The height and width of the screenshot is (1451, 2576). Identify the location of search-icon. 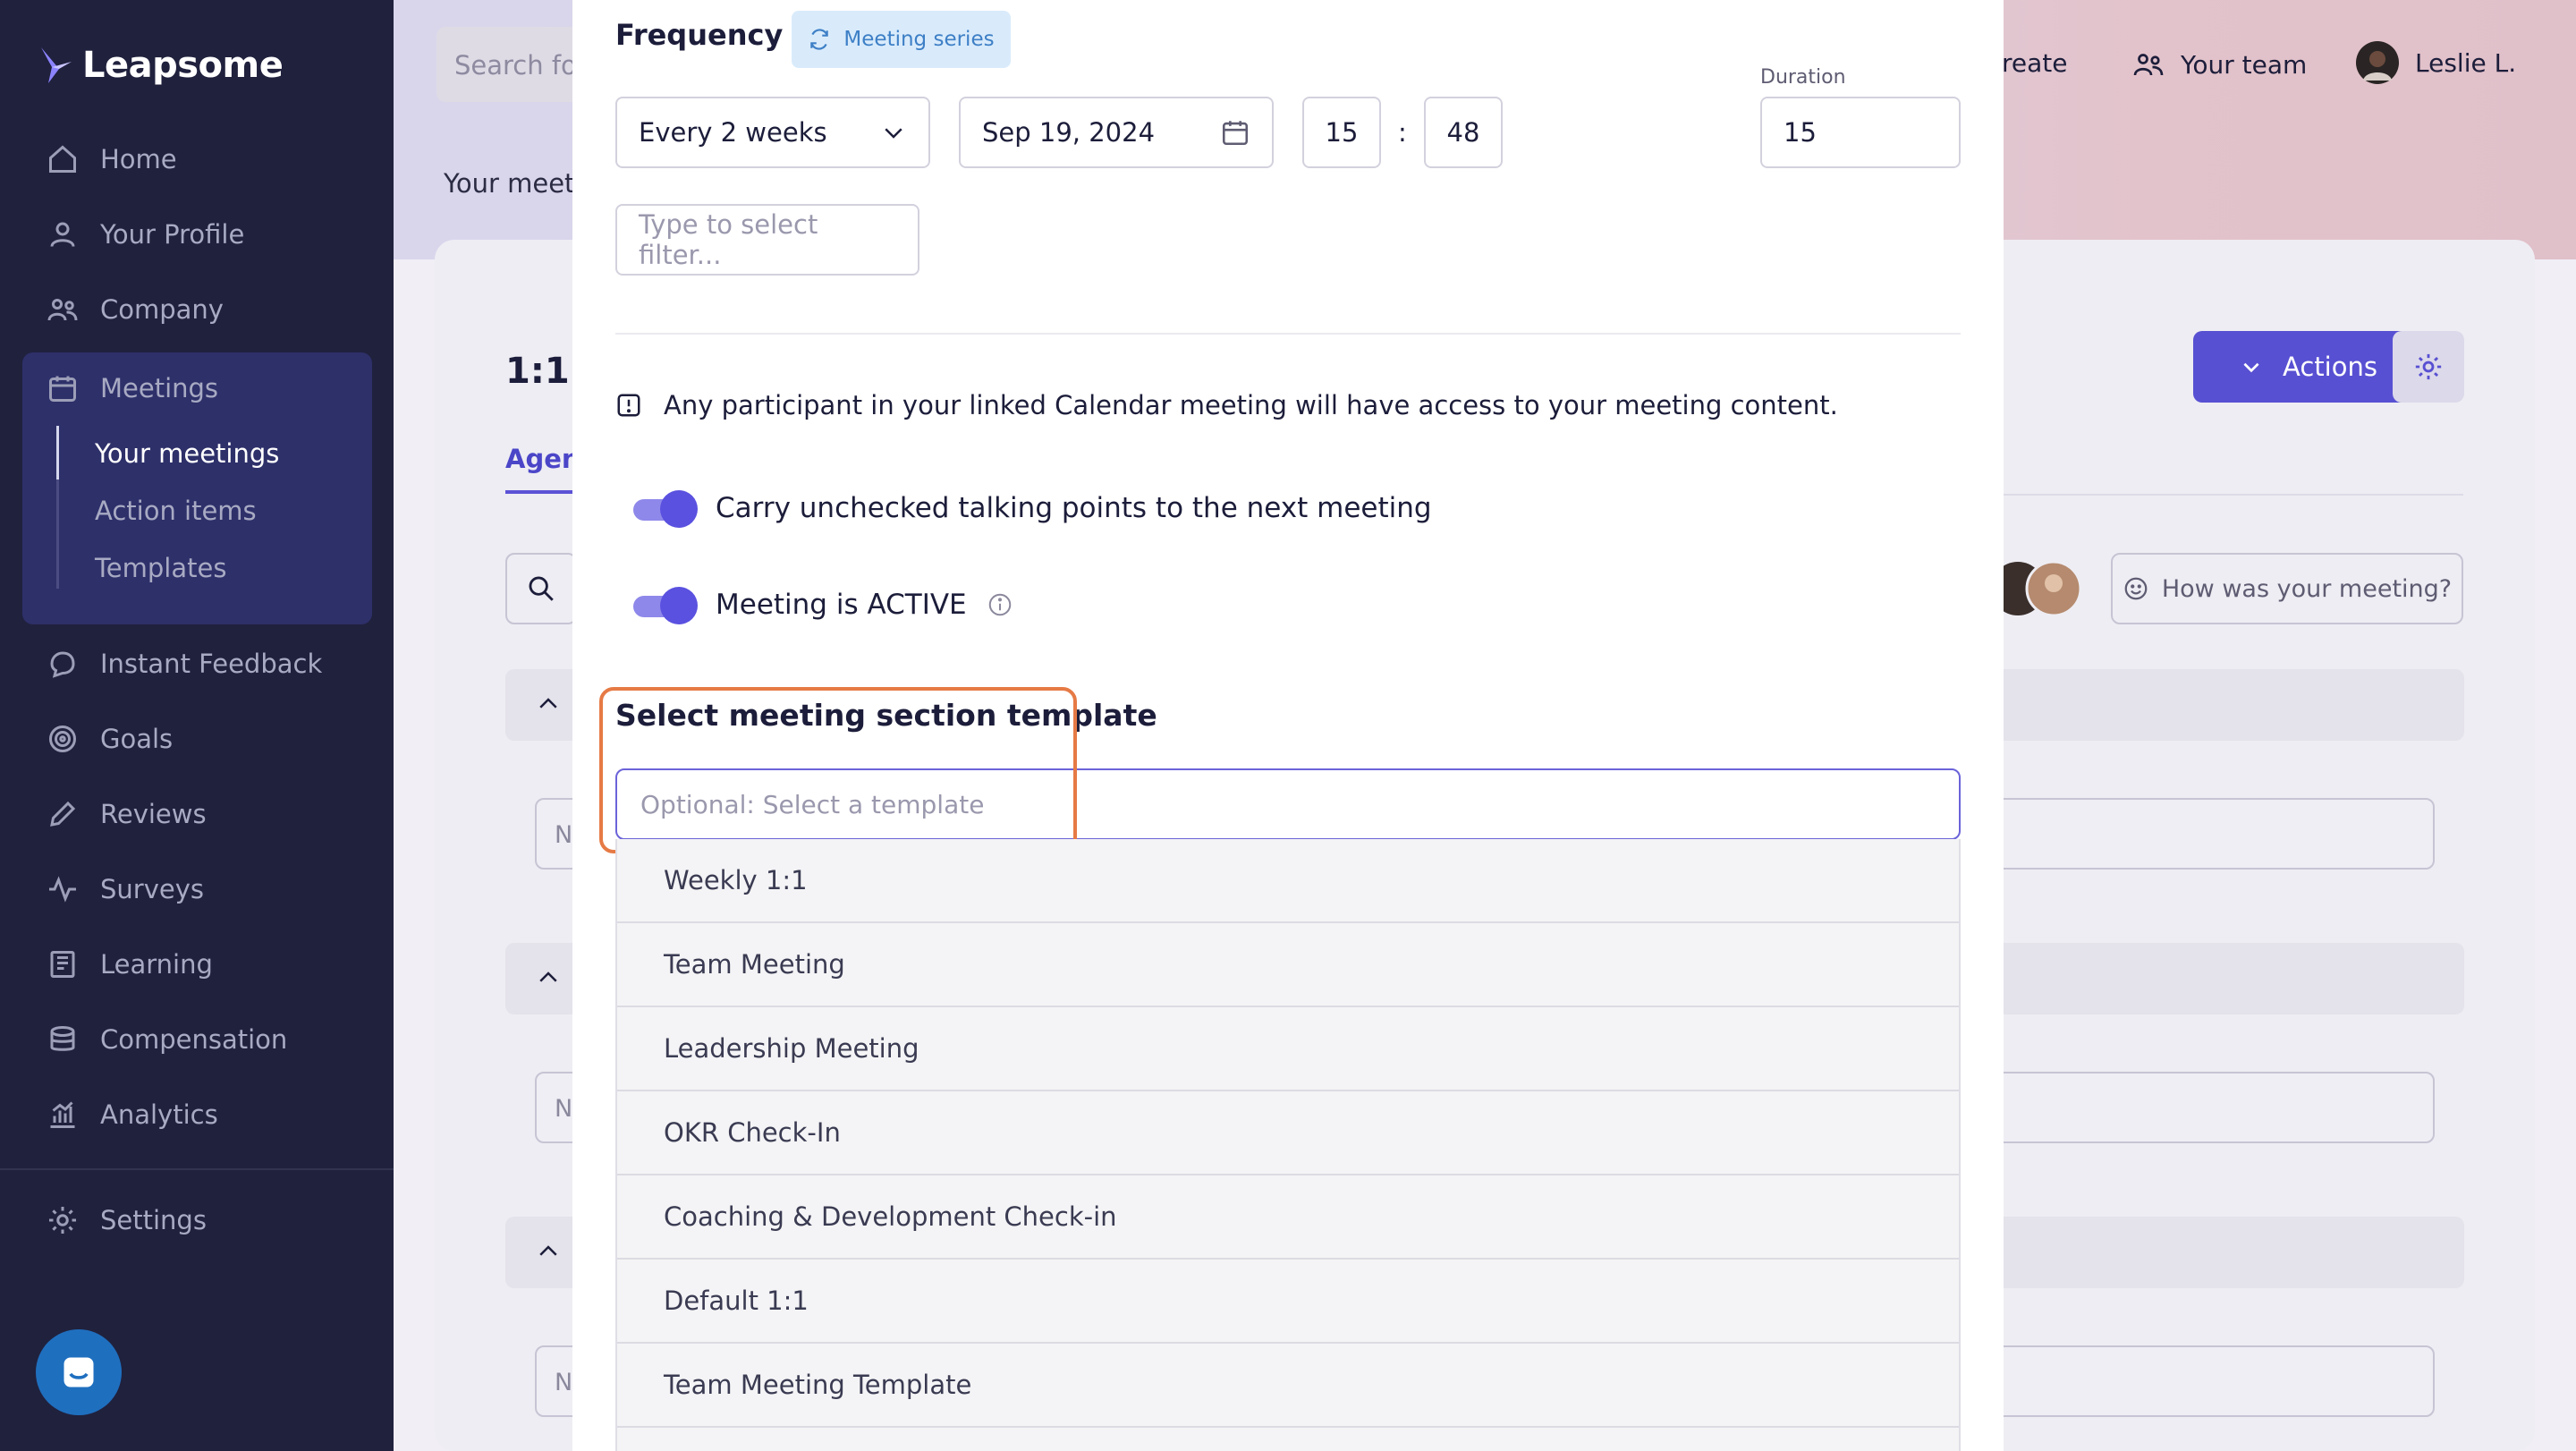
(541, 588).